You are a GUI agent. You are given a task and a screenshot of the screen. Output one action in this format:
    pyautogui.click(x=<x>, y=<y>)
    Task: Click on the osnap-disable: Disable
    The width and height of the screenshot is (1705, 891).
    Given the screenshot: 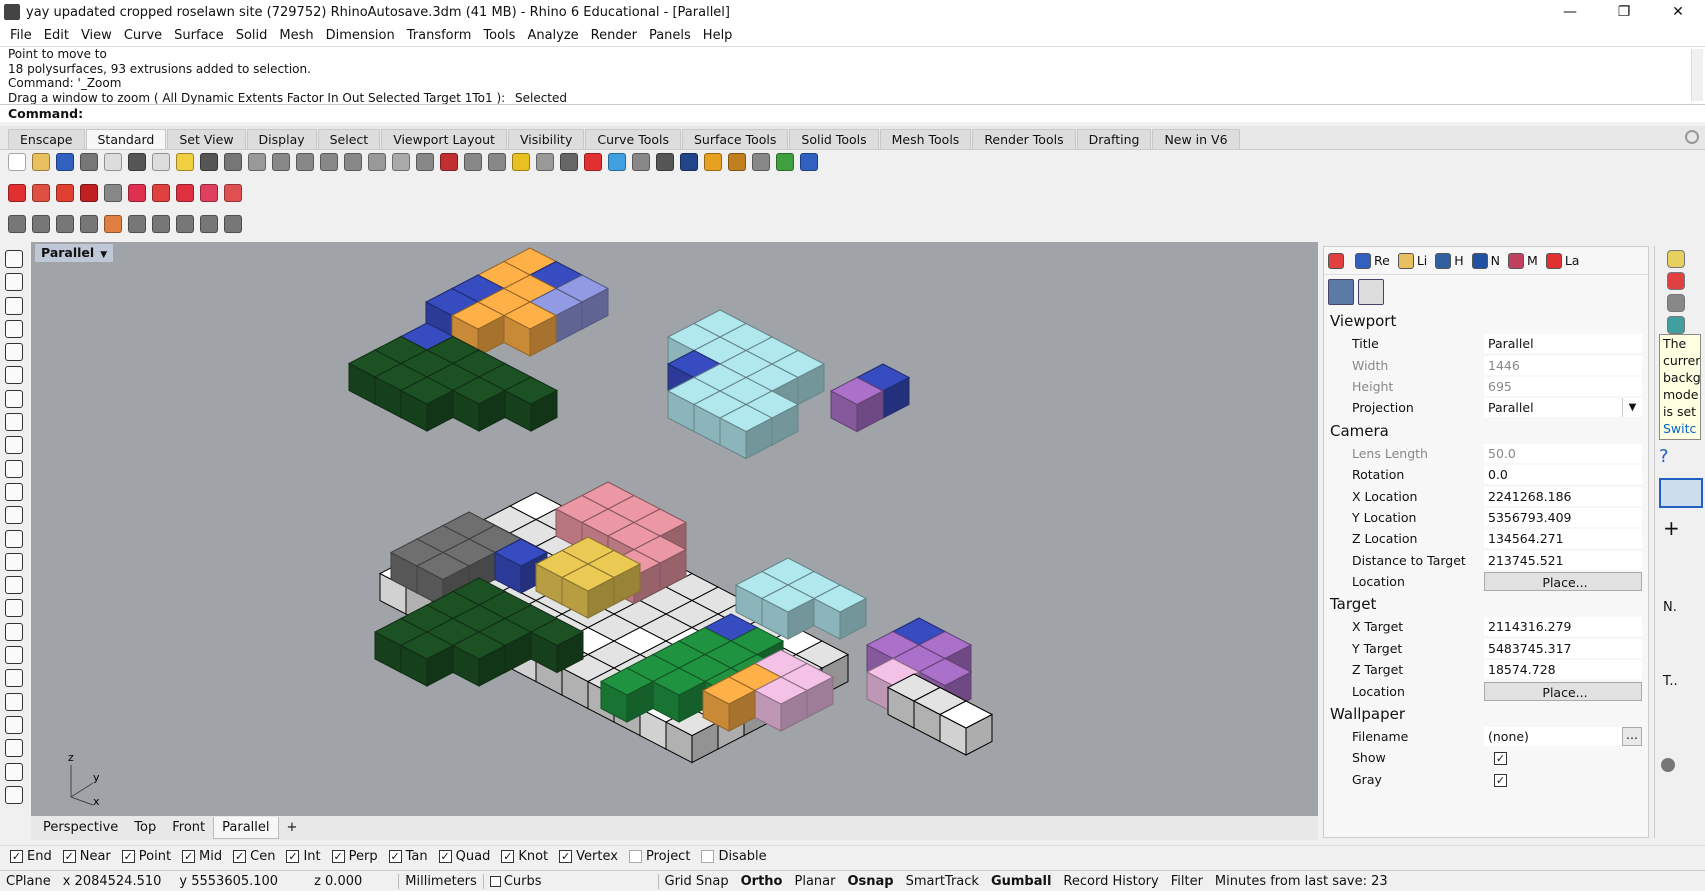 What is the action you would take?
    pyautogui.click(x=734, y=856)
    